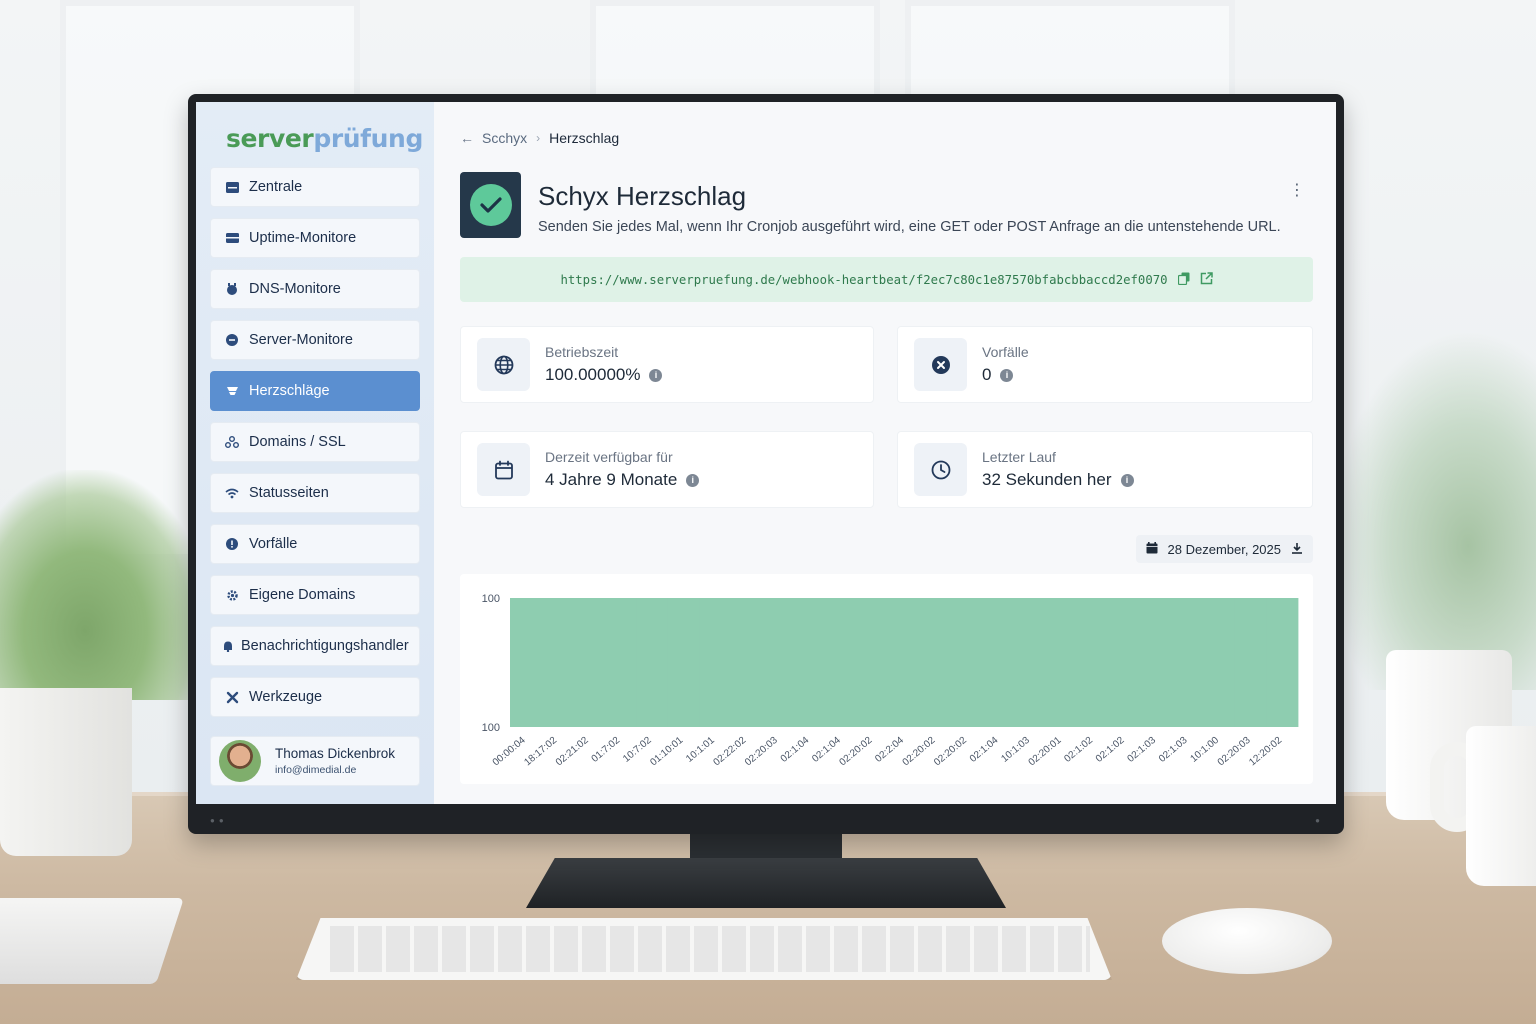 The image size is (1536, 1024). What do you see at coordinates (1105, 469) in the screenshot?
I see `stat-card-last-run: Letzter Lauf 32 Sekunden her i` at bounding box center [1105, 469].